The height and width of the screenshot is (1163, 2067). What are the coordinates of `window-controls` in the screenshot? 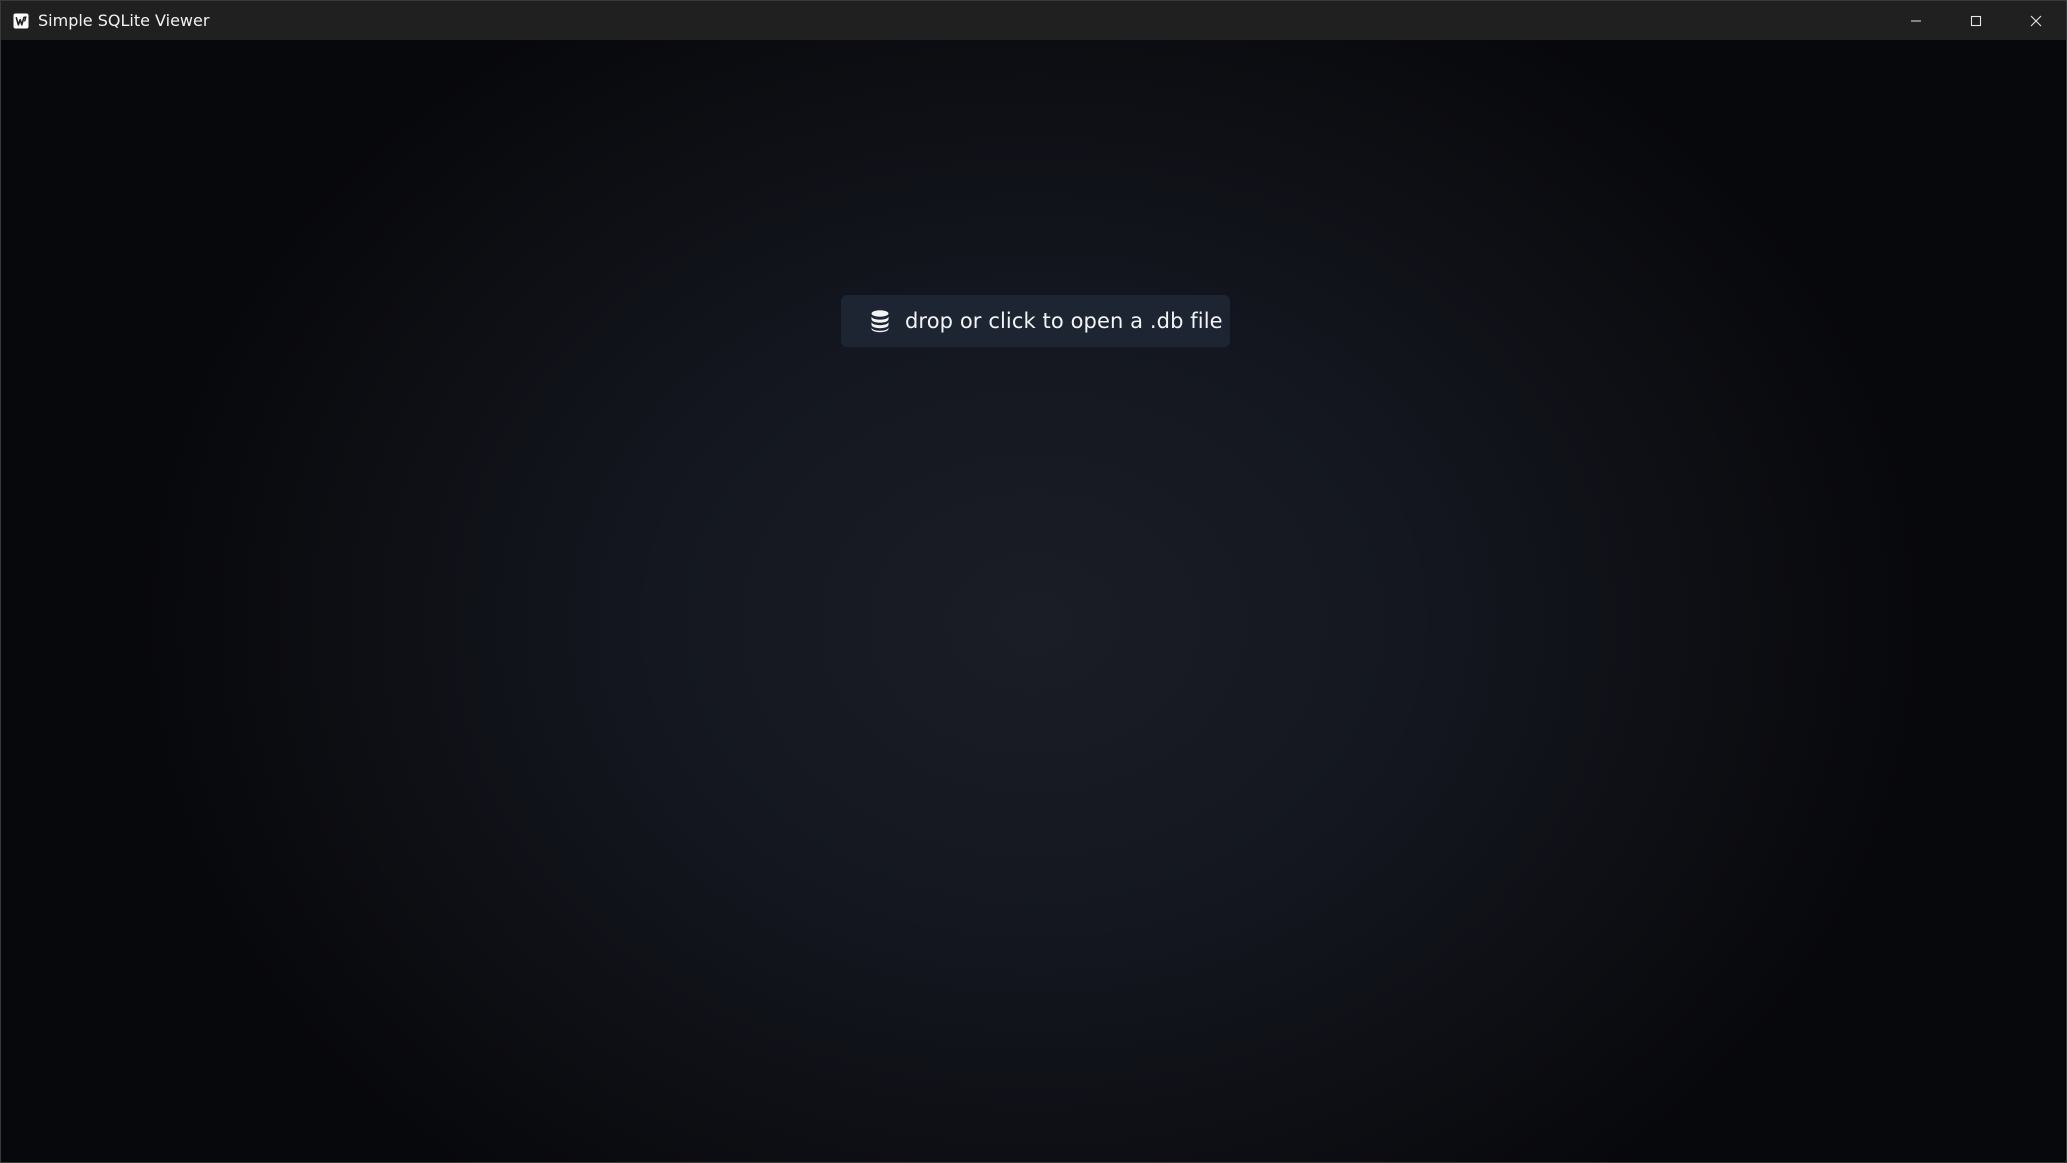 It's located at (1976, 20).